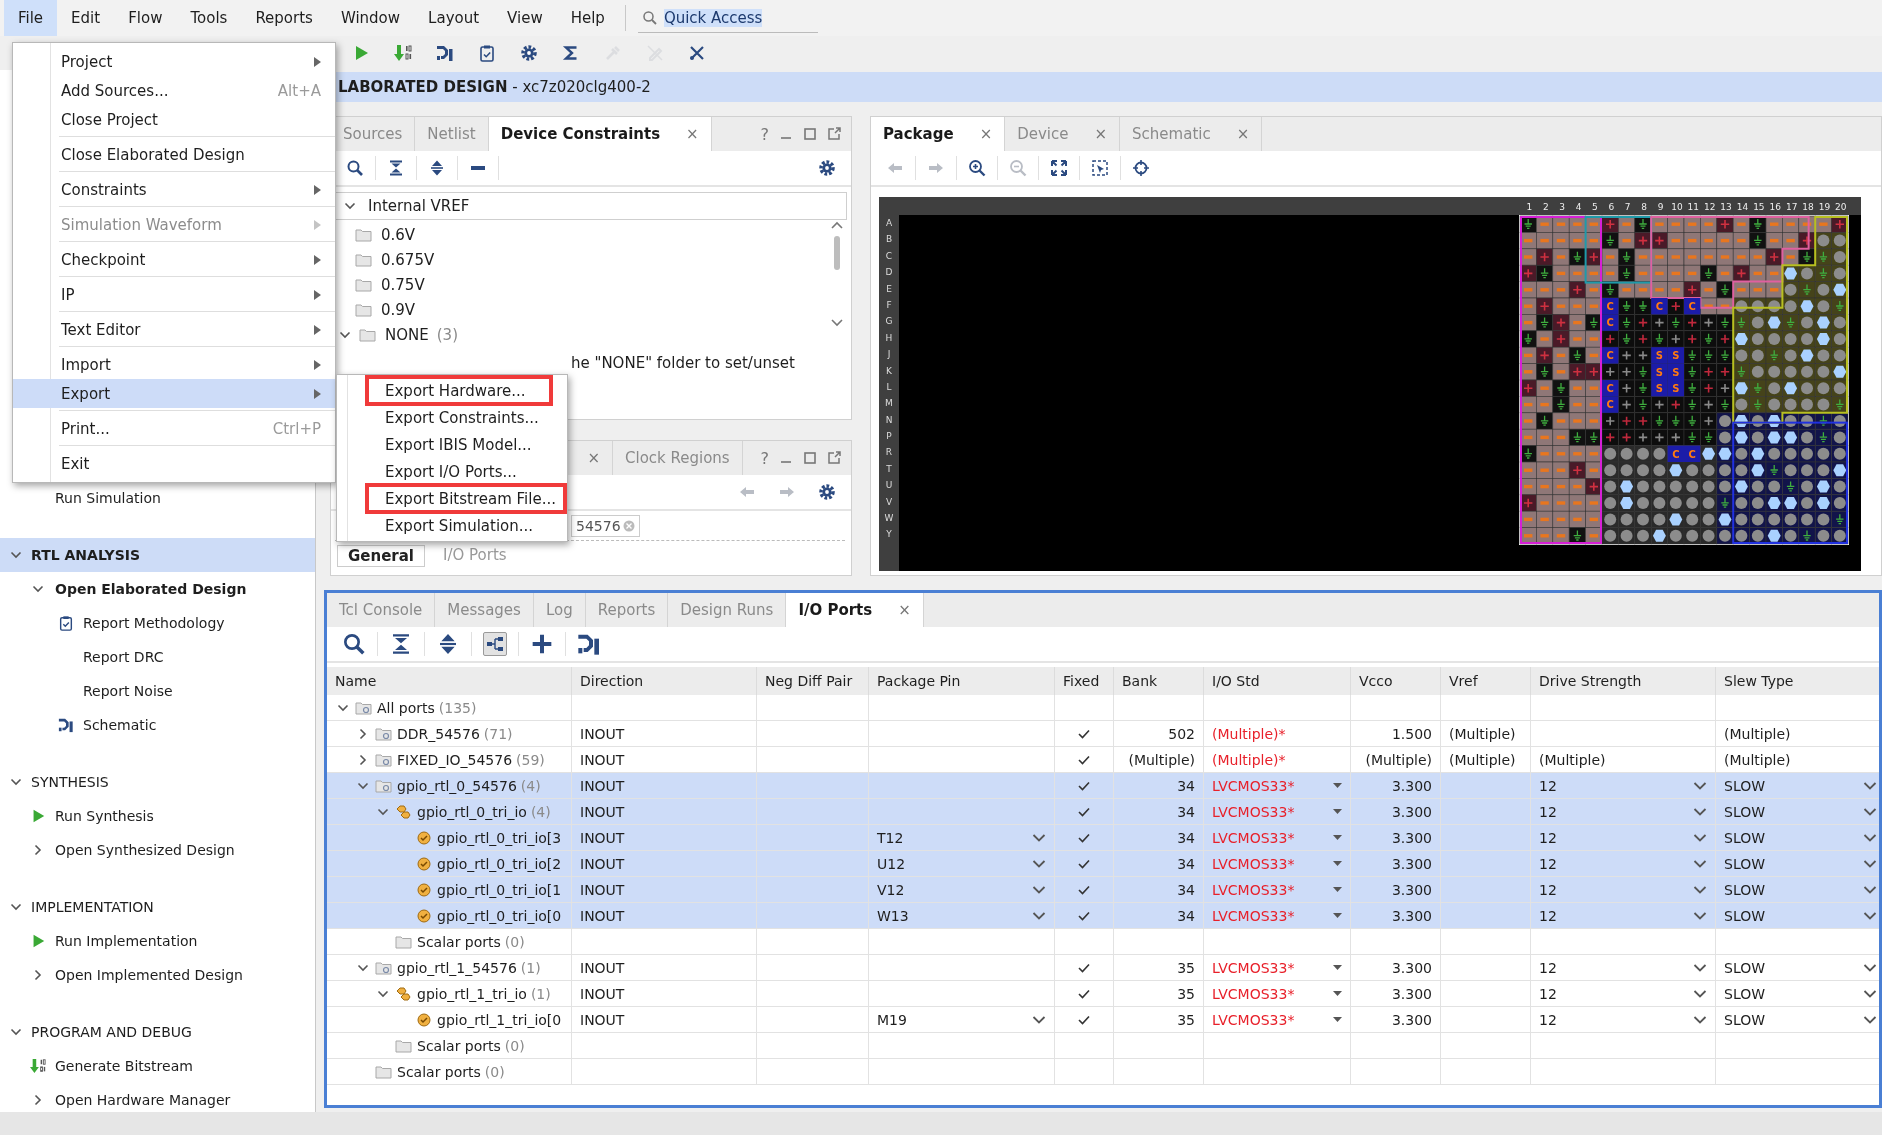 The image size is (1882, 1135). Describe the element at coordinates (174, 393) in the screenshot. I see `menu-item: Export` at that location.